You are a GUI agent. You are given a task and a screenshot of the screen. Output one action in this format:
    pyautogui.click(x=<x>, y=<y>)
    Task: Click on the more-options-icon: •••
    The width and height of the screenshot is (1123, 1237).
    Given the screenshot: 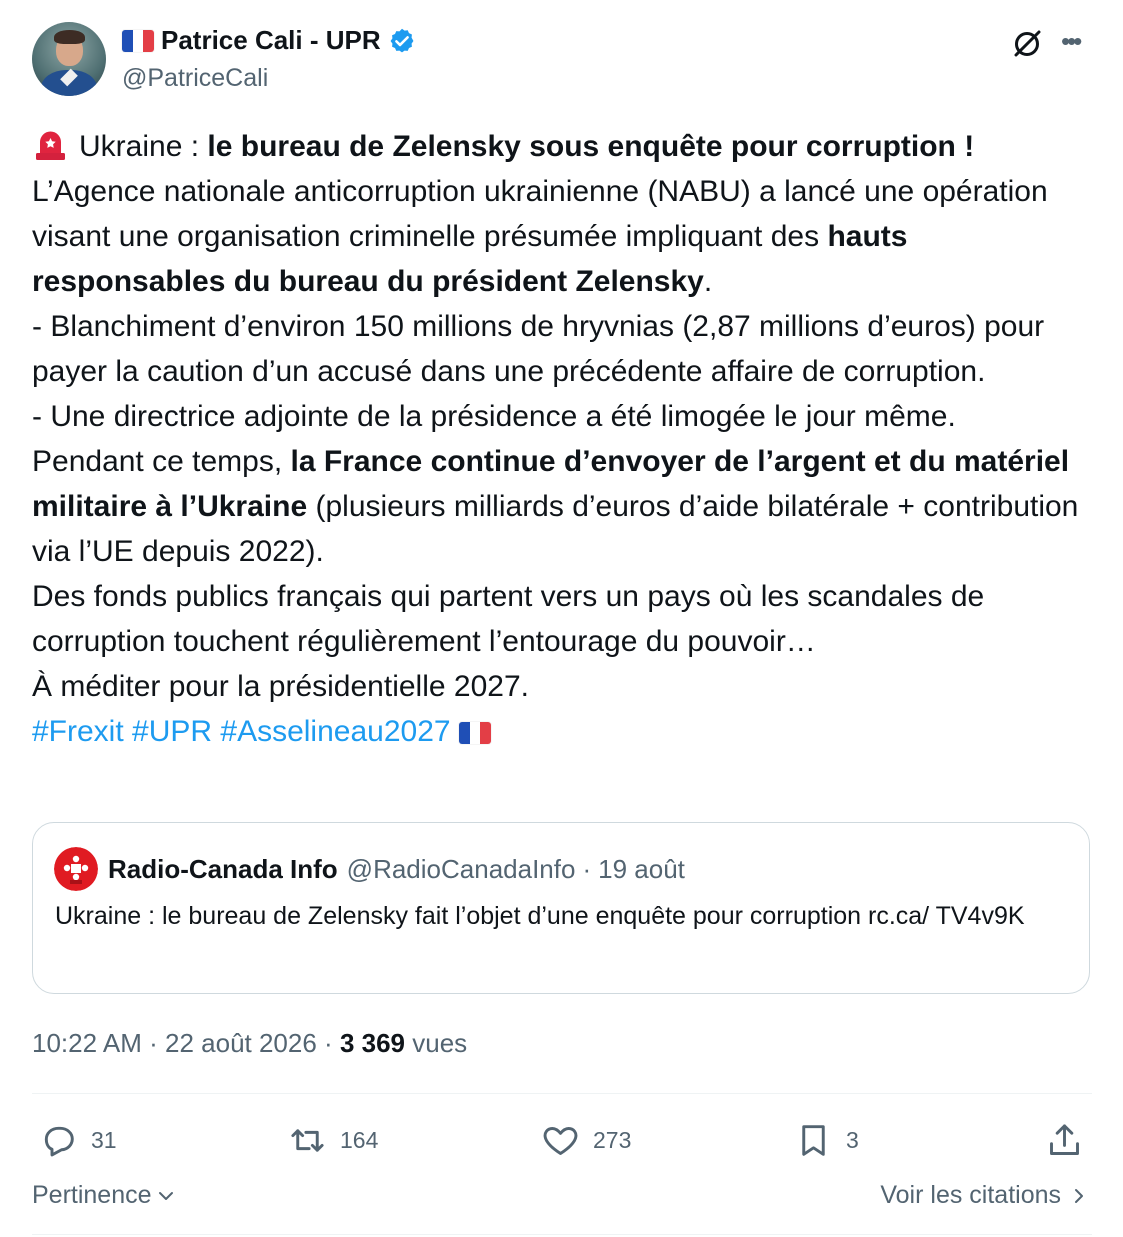 What is the action you would take?
    pyautogui.click(x=1071, y=41)
    